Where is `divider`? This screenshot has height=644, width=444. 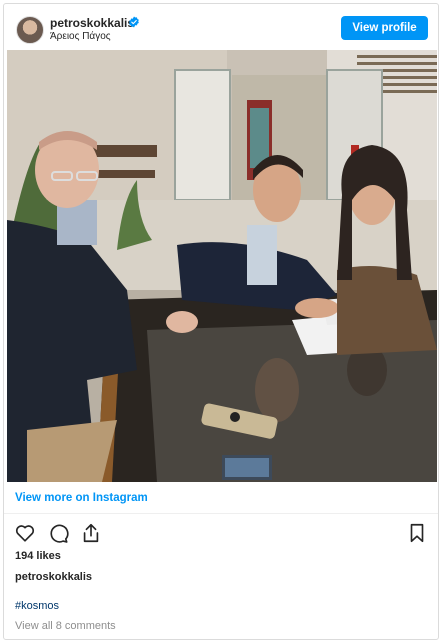
divider is located at coordinates (221, 513).